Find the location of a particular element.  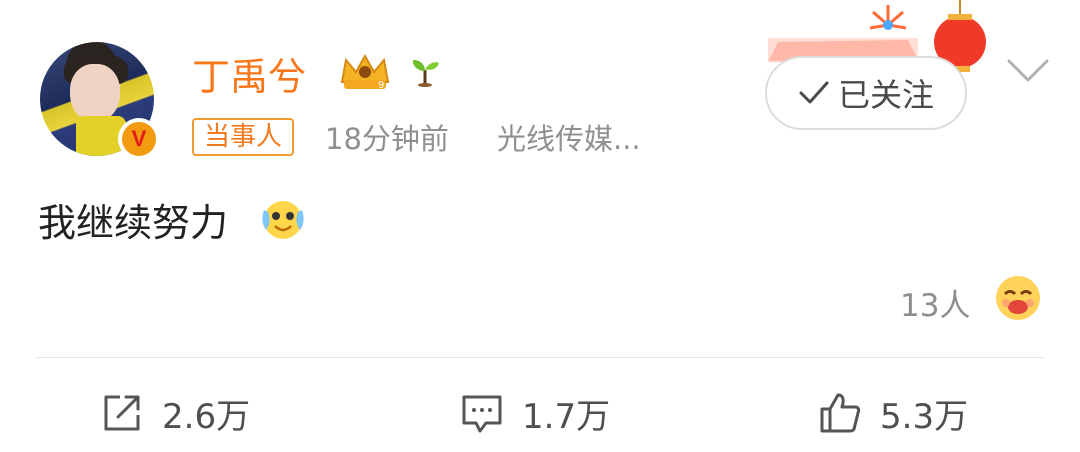

post-text: 我继续努力 is located at coordinates (133, 223).